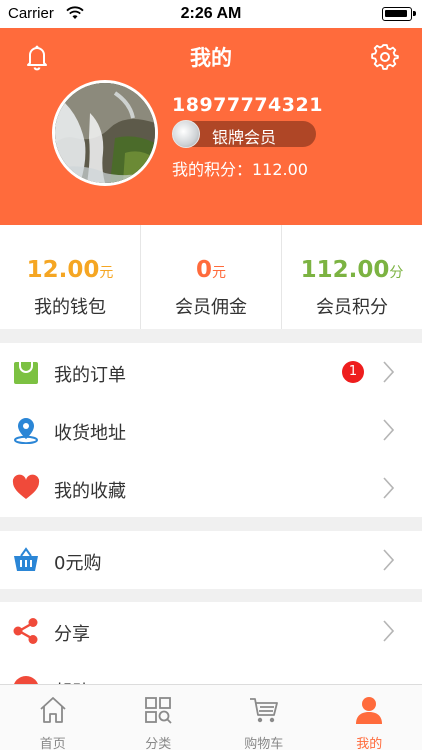  I want to click on points-unit: 分, so click(396, 273).